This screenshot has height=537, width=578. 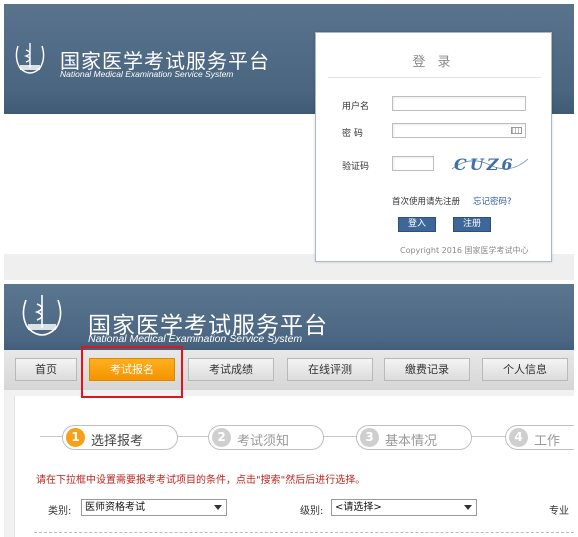 What do you see at coordinates (559, 511) in the screenshot?
I see `major-label: 专业` at bounding box center [559, 511].